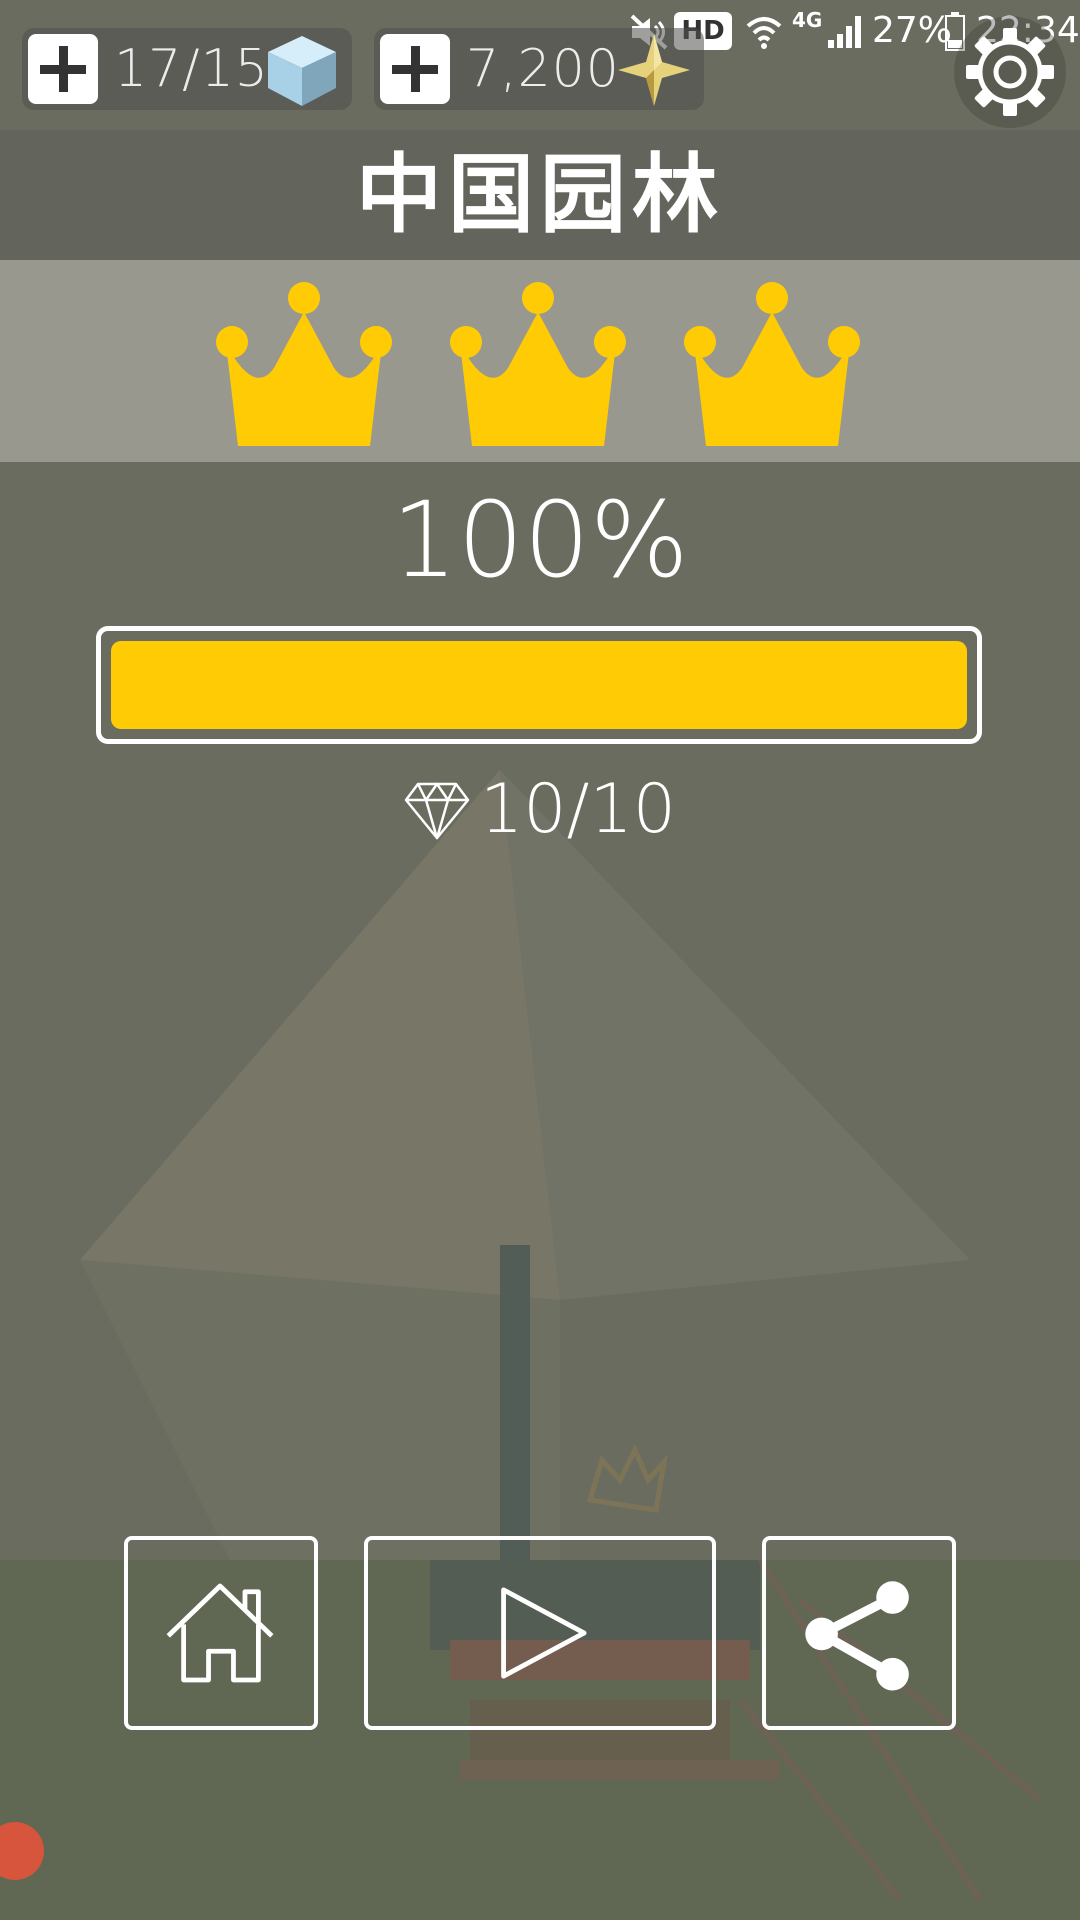  I want to click on home-icon, so click(220, 1633).